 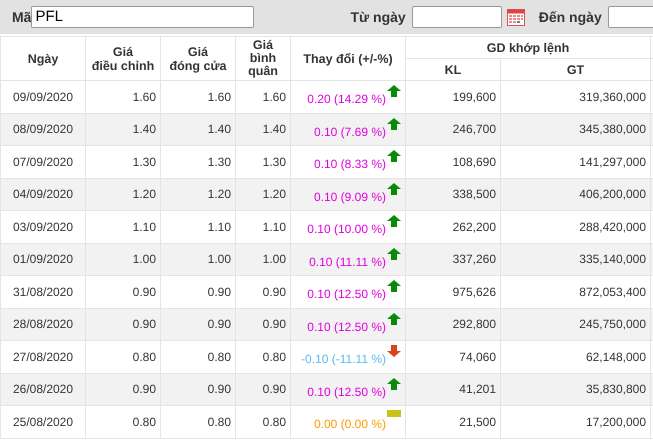 I want to click on table-cell: 246,700, so click(x=453, y=129).